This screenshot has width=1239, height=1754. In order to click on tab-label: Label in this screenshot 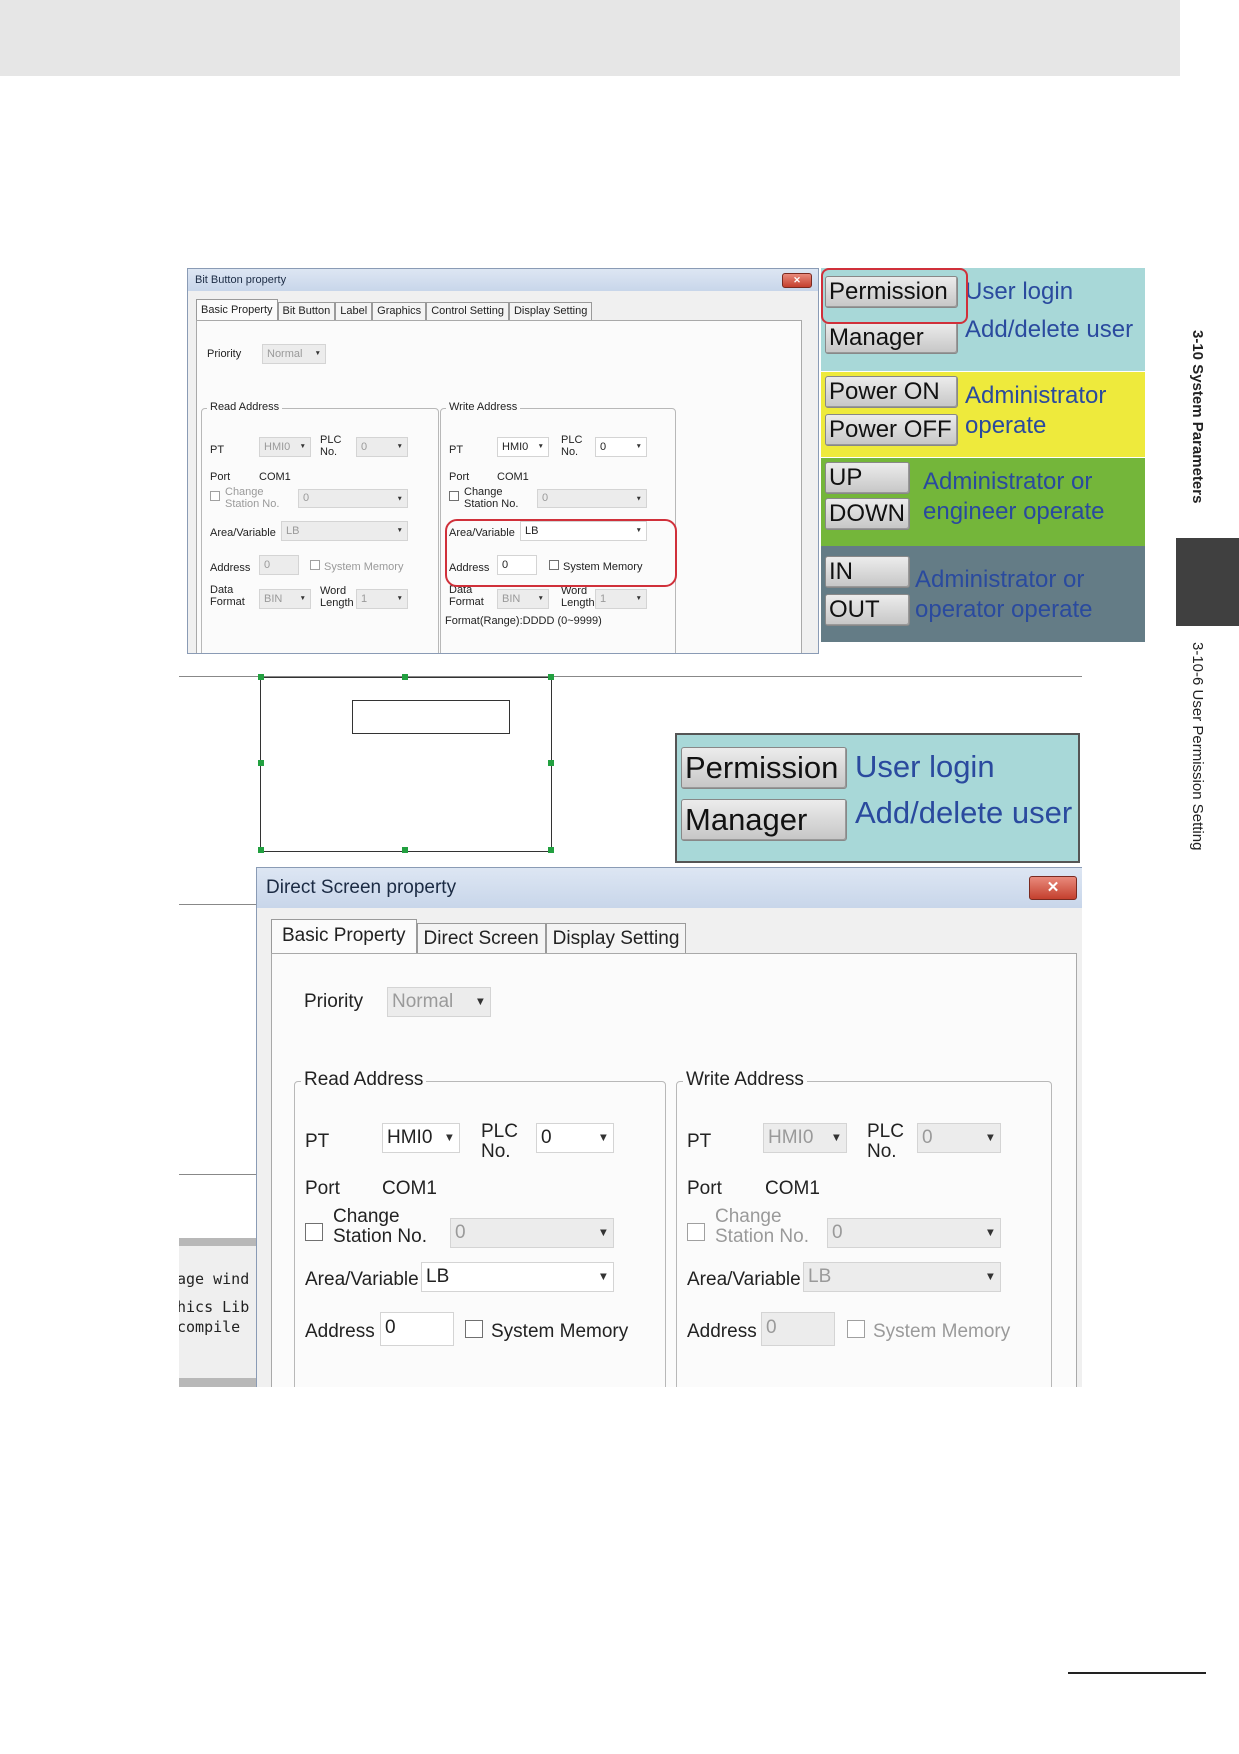, I will do `click(354, 311)`.